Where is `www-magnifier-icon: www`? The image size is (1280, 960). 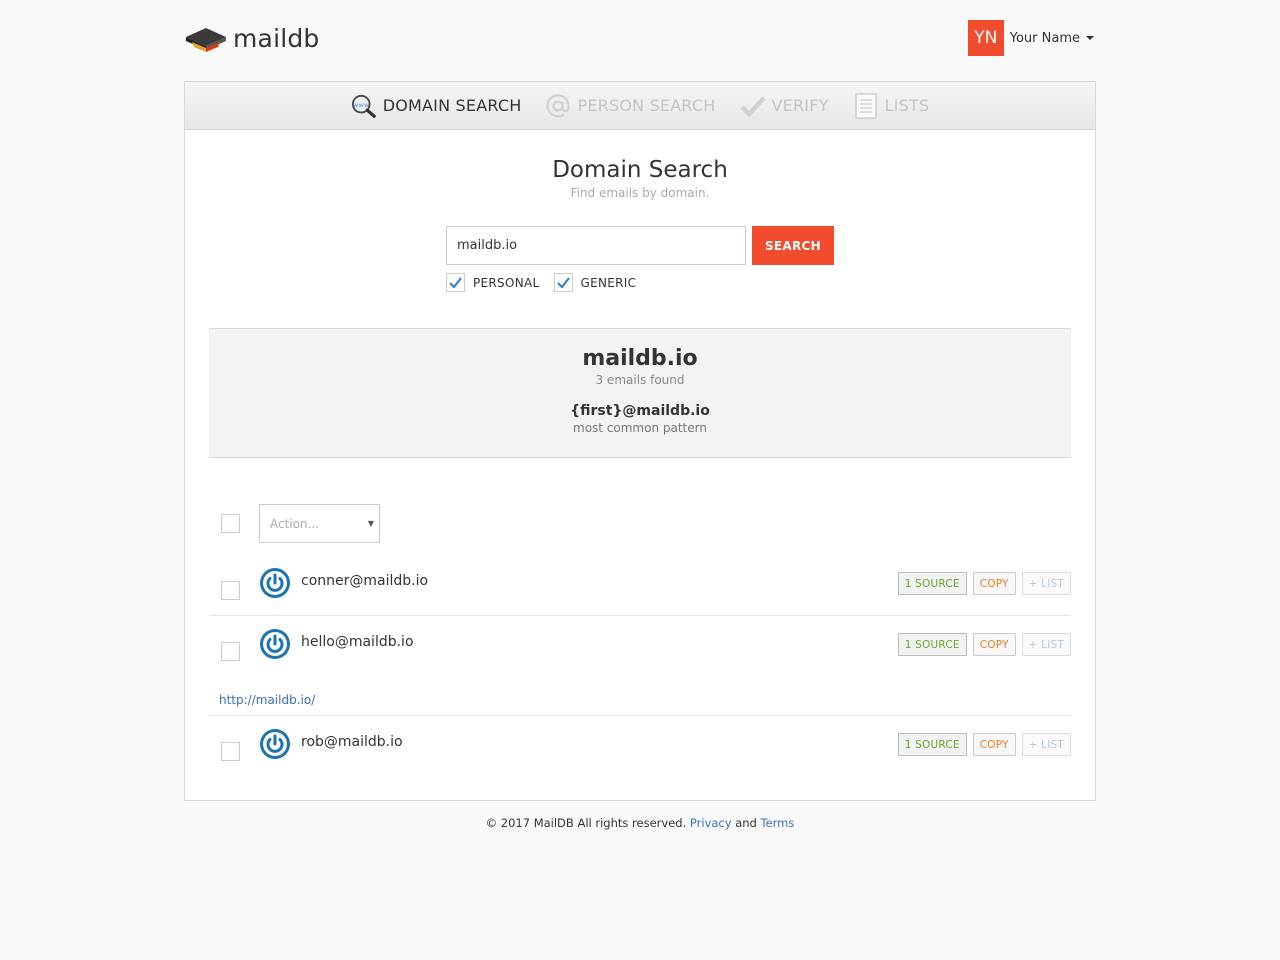 www-magnifier-icon: www is located at coordinates (364, 106).